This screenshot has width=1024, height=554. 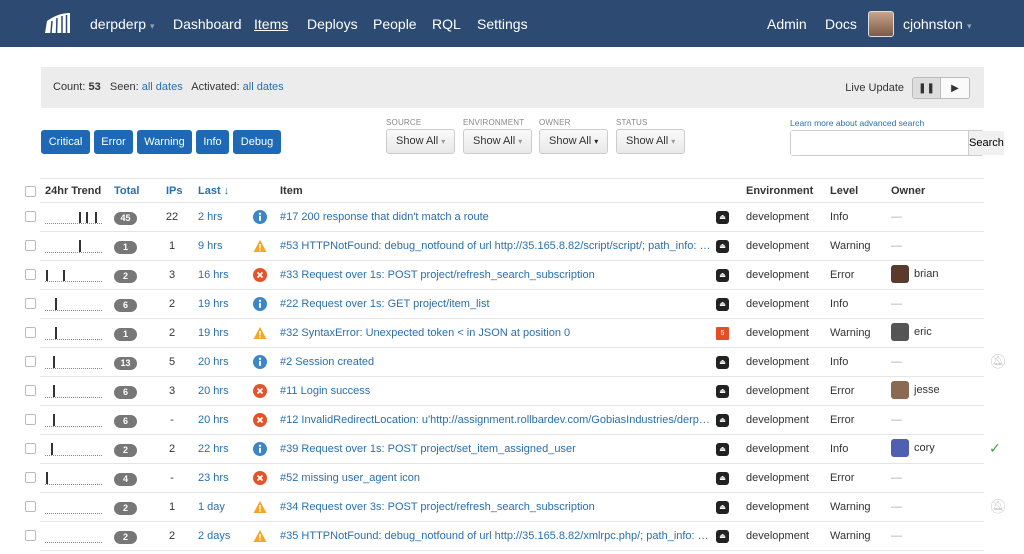 What do you see at coordinates (874, 88) in the screenshot?
I see `live-update-label: Live Update` at bounding box center [874, 88].